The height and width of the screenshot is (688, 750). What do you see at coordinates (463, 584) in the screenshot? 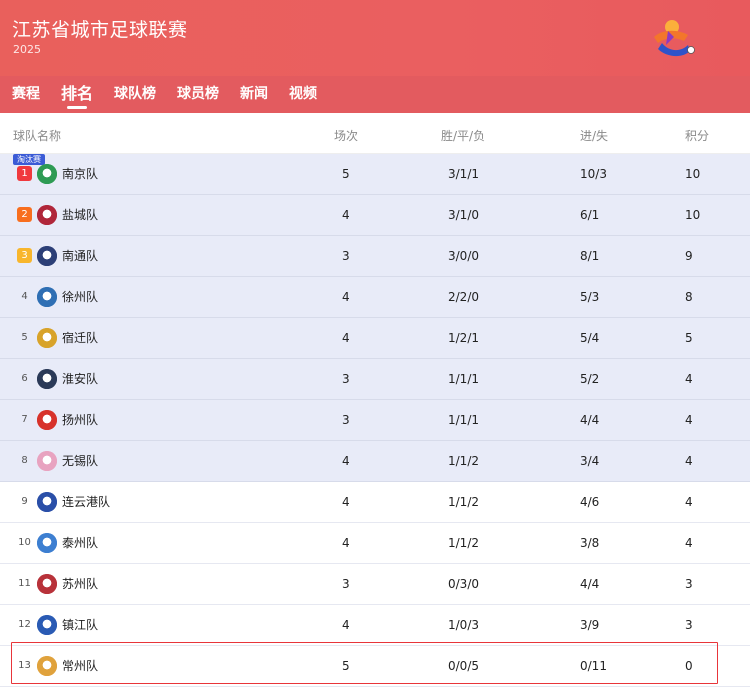
I see `win-draw-loss: 0/3/0` at bounding box center [463, 584].